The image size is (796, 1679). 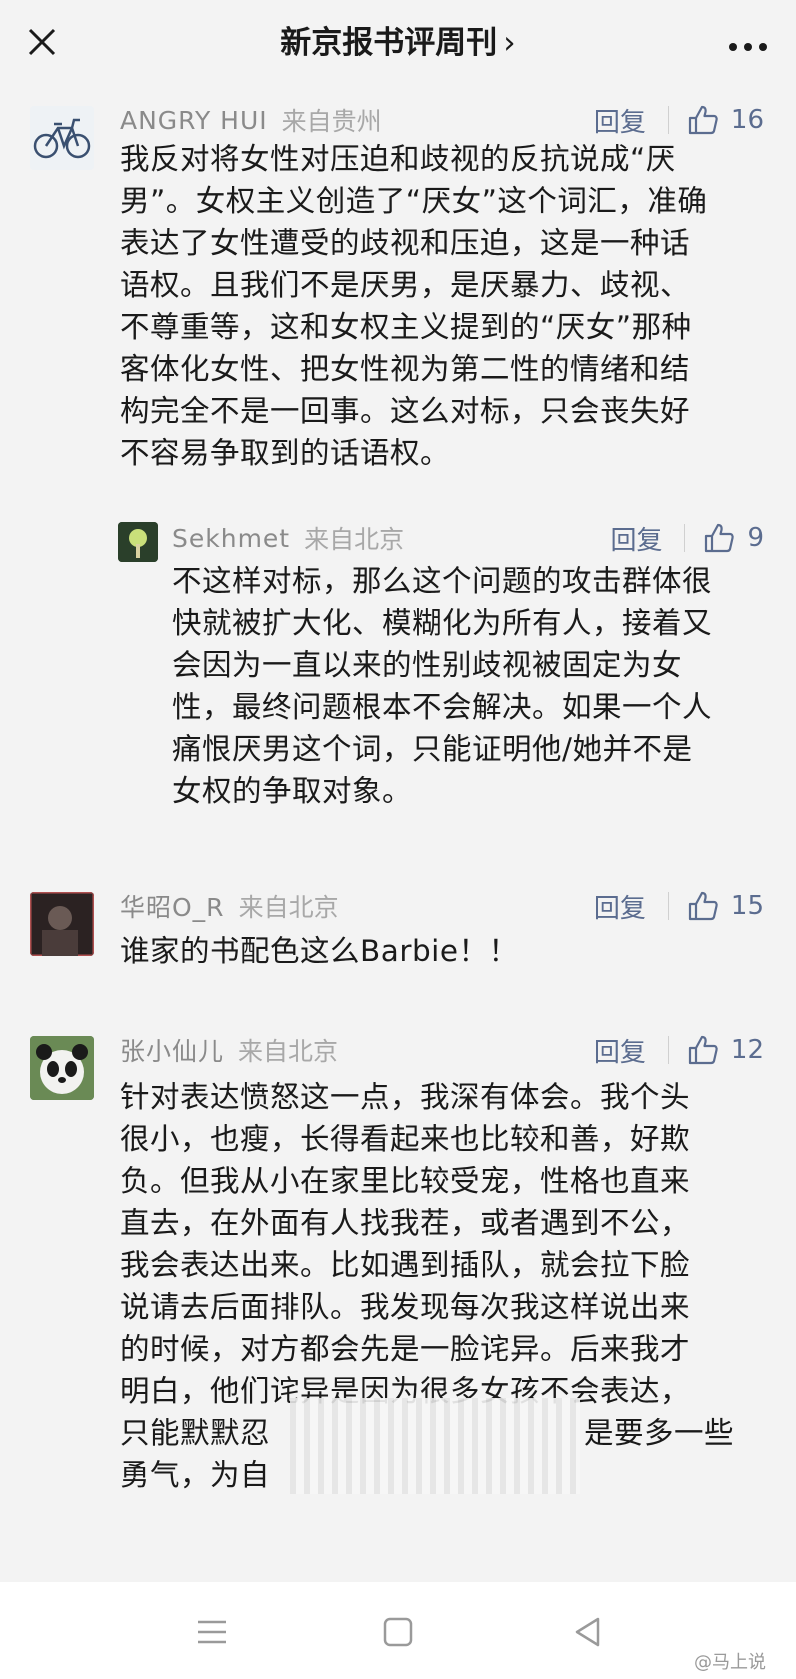 I want to click on comment-line: 我会表达出来。比如遇到插队，就会拉下脸, so click(x=405, y=1265).